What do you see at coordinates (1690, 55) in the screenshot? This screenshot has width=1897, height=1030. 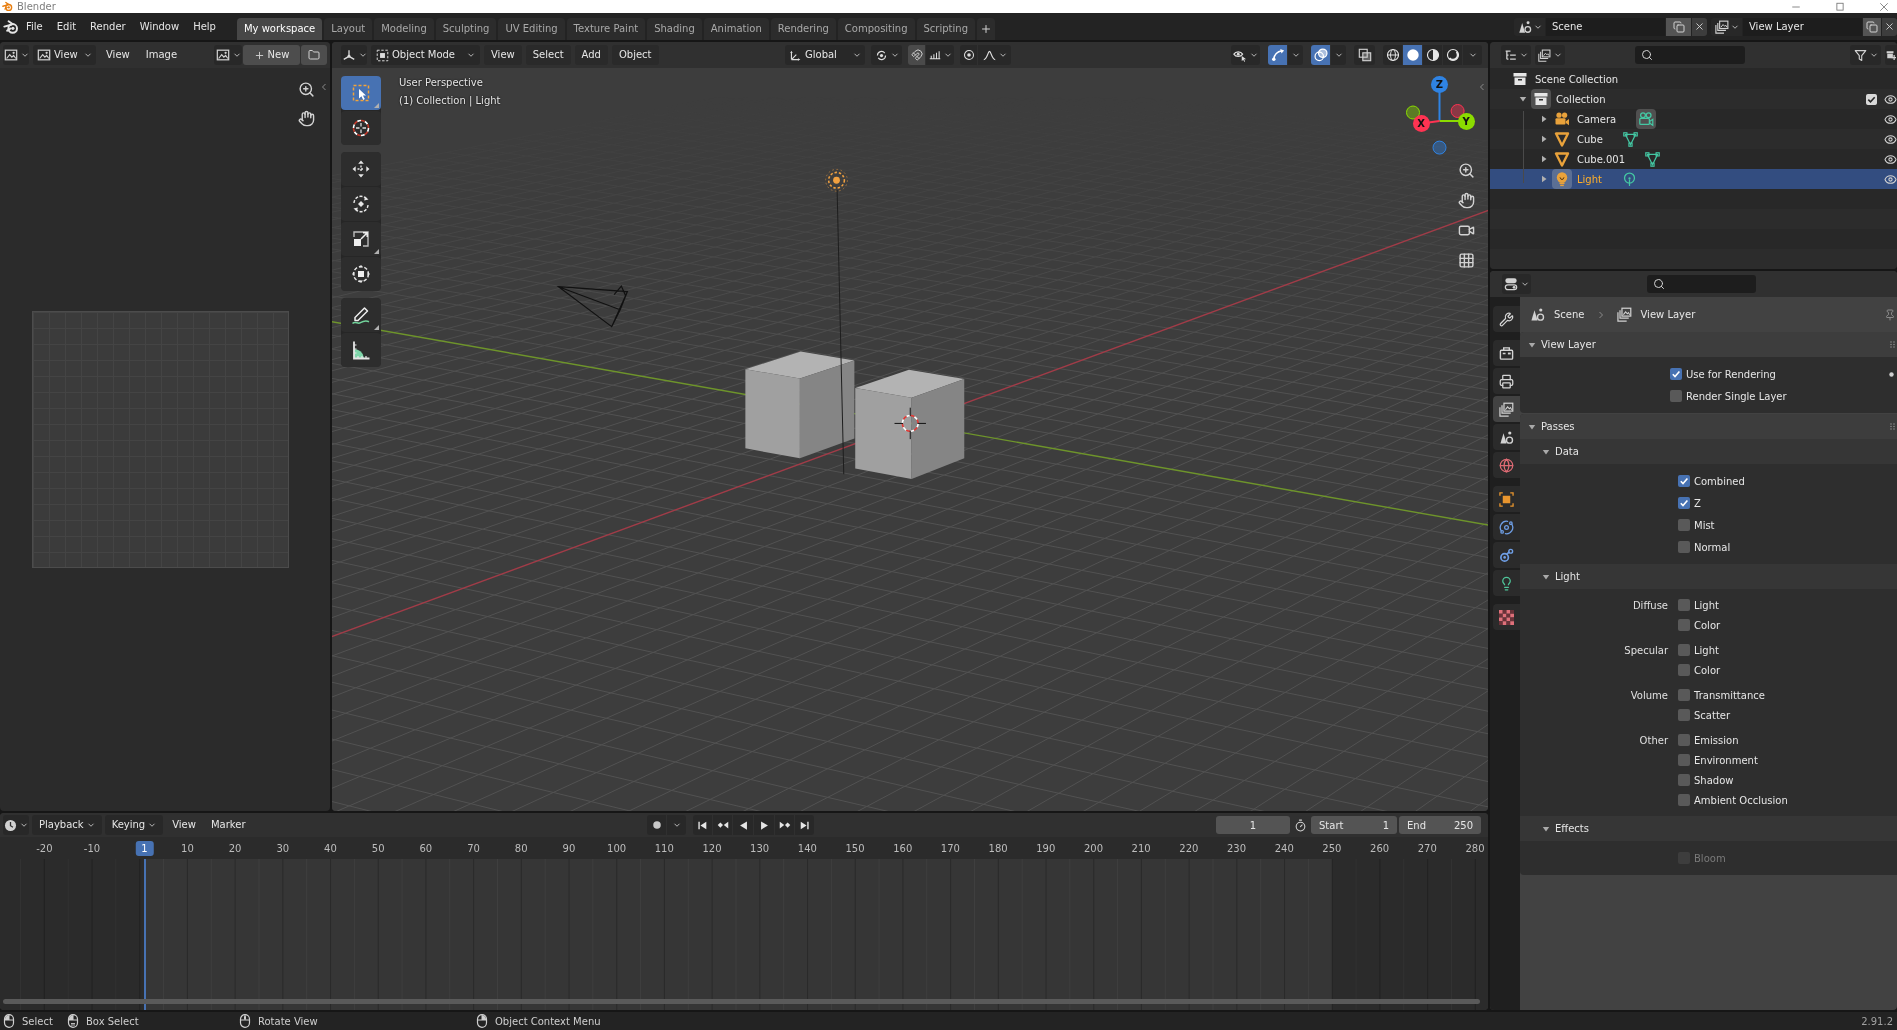 I see `outliner-search-field` at bounding box center [1690, 55].